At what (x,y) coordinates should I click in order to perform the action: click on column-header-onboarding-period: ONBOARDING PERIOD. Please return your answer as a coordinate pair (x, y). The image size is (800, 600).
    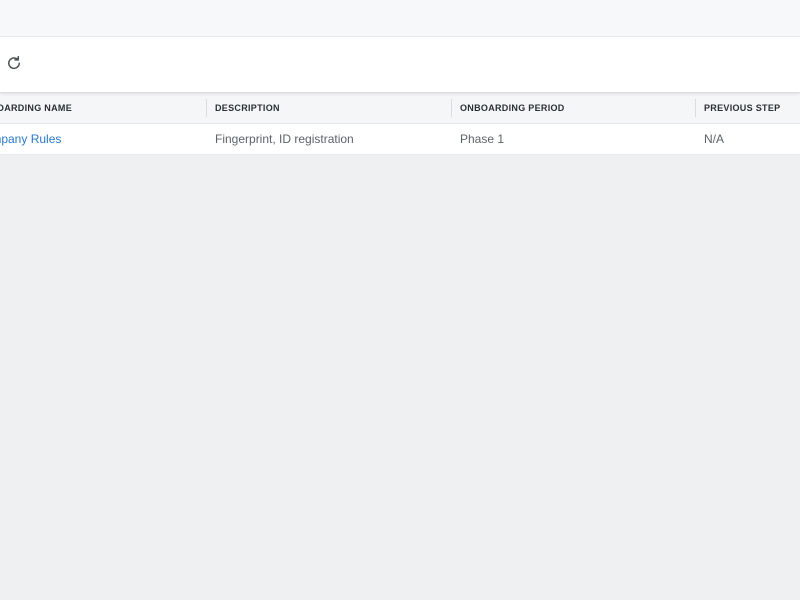
    Looking at the image, I should click on (575, 108).